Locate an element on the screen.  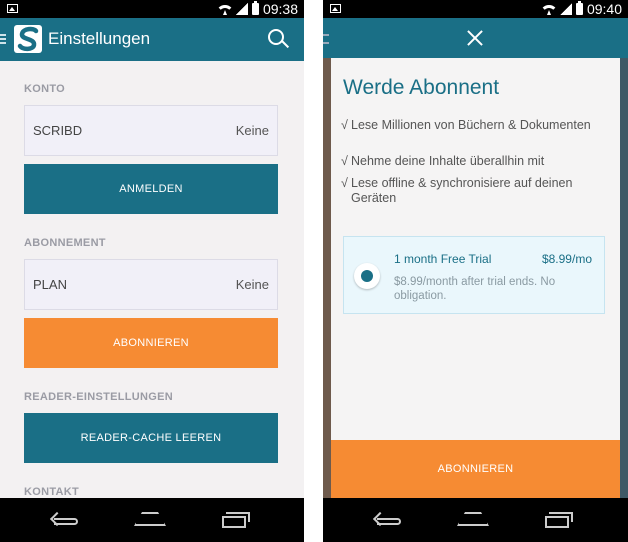
benefit-item: √ Nehme deine Inhalte überallhin mit is located at coordinates (473, 161).